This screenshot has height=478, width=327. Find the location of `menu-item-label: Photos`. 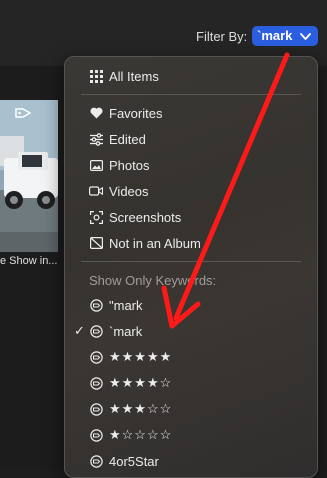

menu-item-label: Photos is located at coordinates (129, 165).